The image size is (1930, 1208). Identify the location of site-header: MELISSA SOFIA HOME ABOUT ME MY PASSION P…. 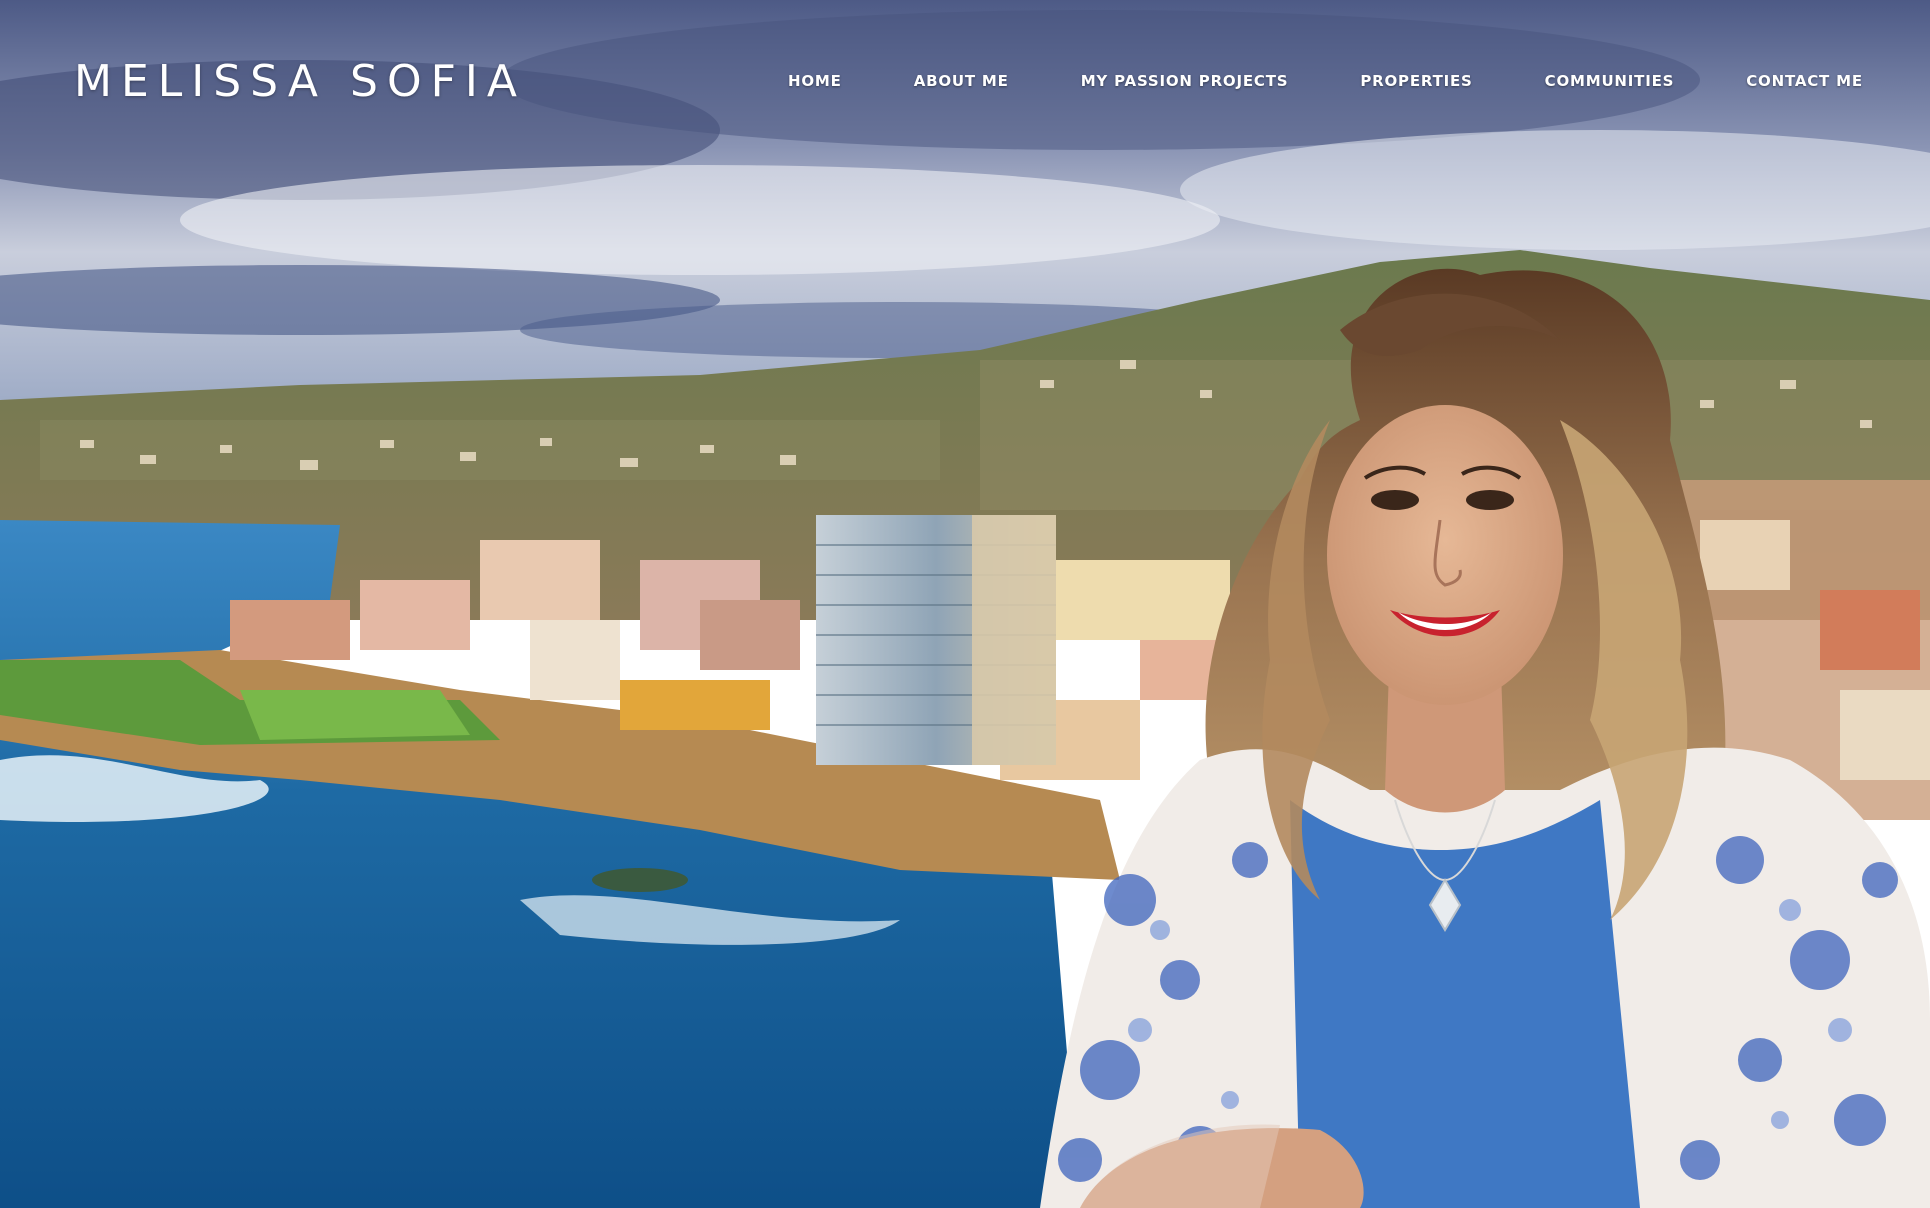
(965, 90).